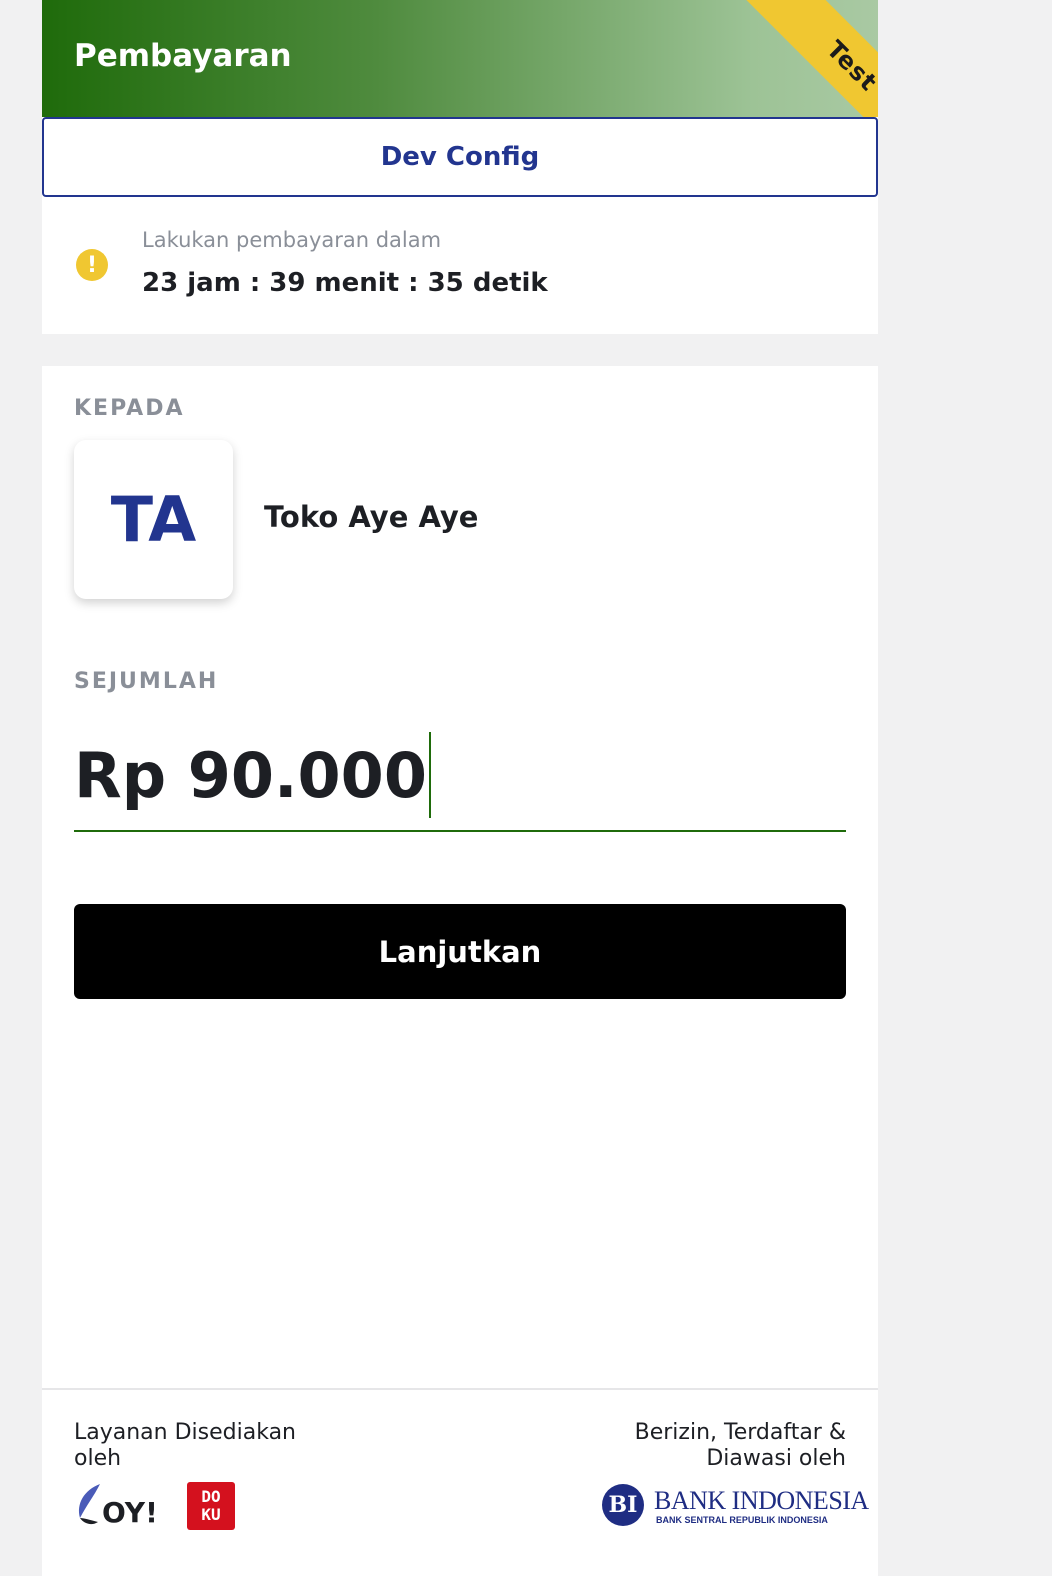  Describe the element at coordinates (371, 517) in the screenshot. I see `merchant-name: Toko Aye Aye` at that location.